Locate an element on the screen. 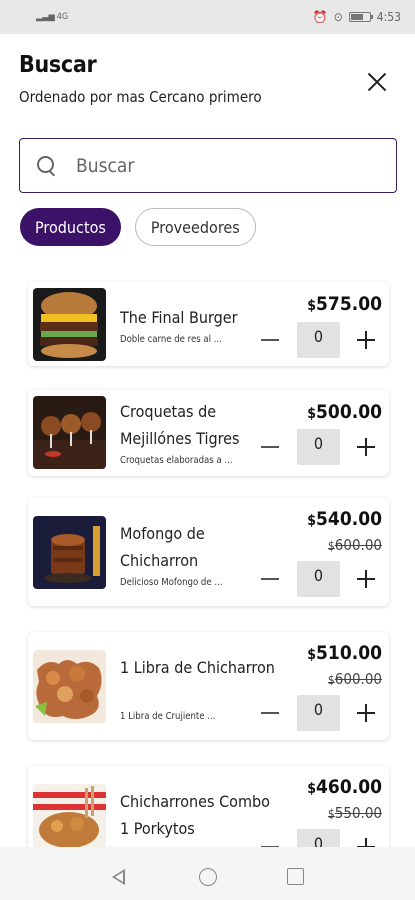 This screenshot has height=900, width=415. tab-proveedores: Proveedores is located at coordinates (195, 227).